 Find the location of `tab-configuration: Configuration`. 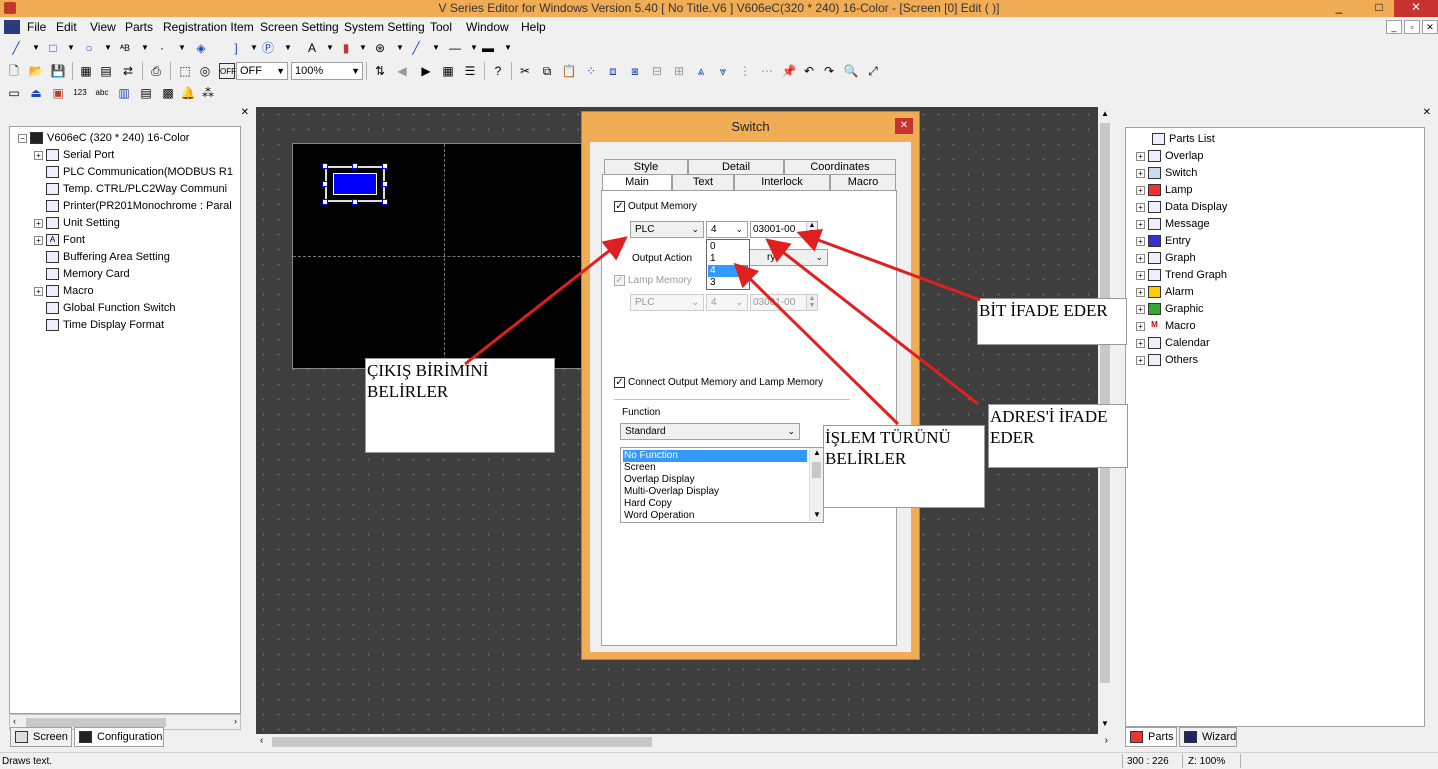

tab-configuration: Configuration is located at coordinates (119, 737).